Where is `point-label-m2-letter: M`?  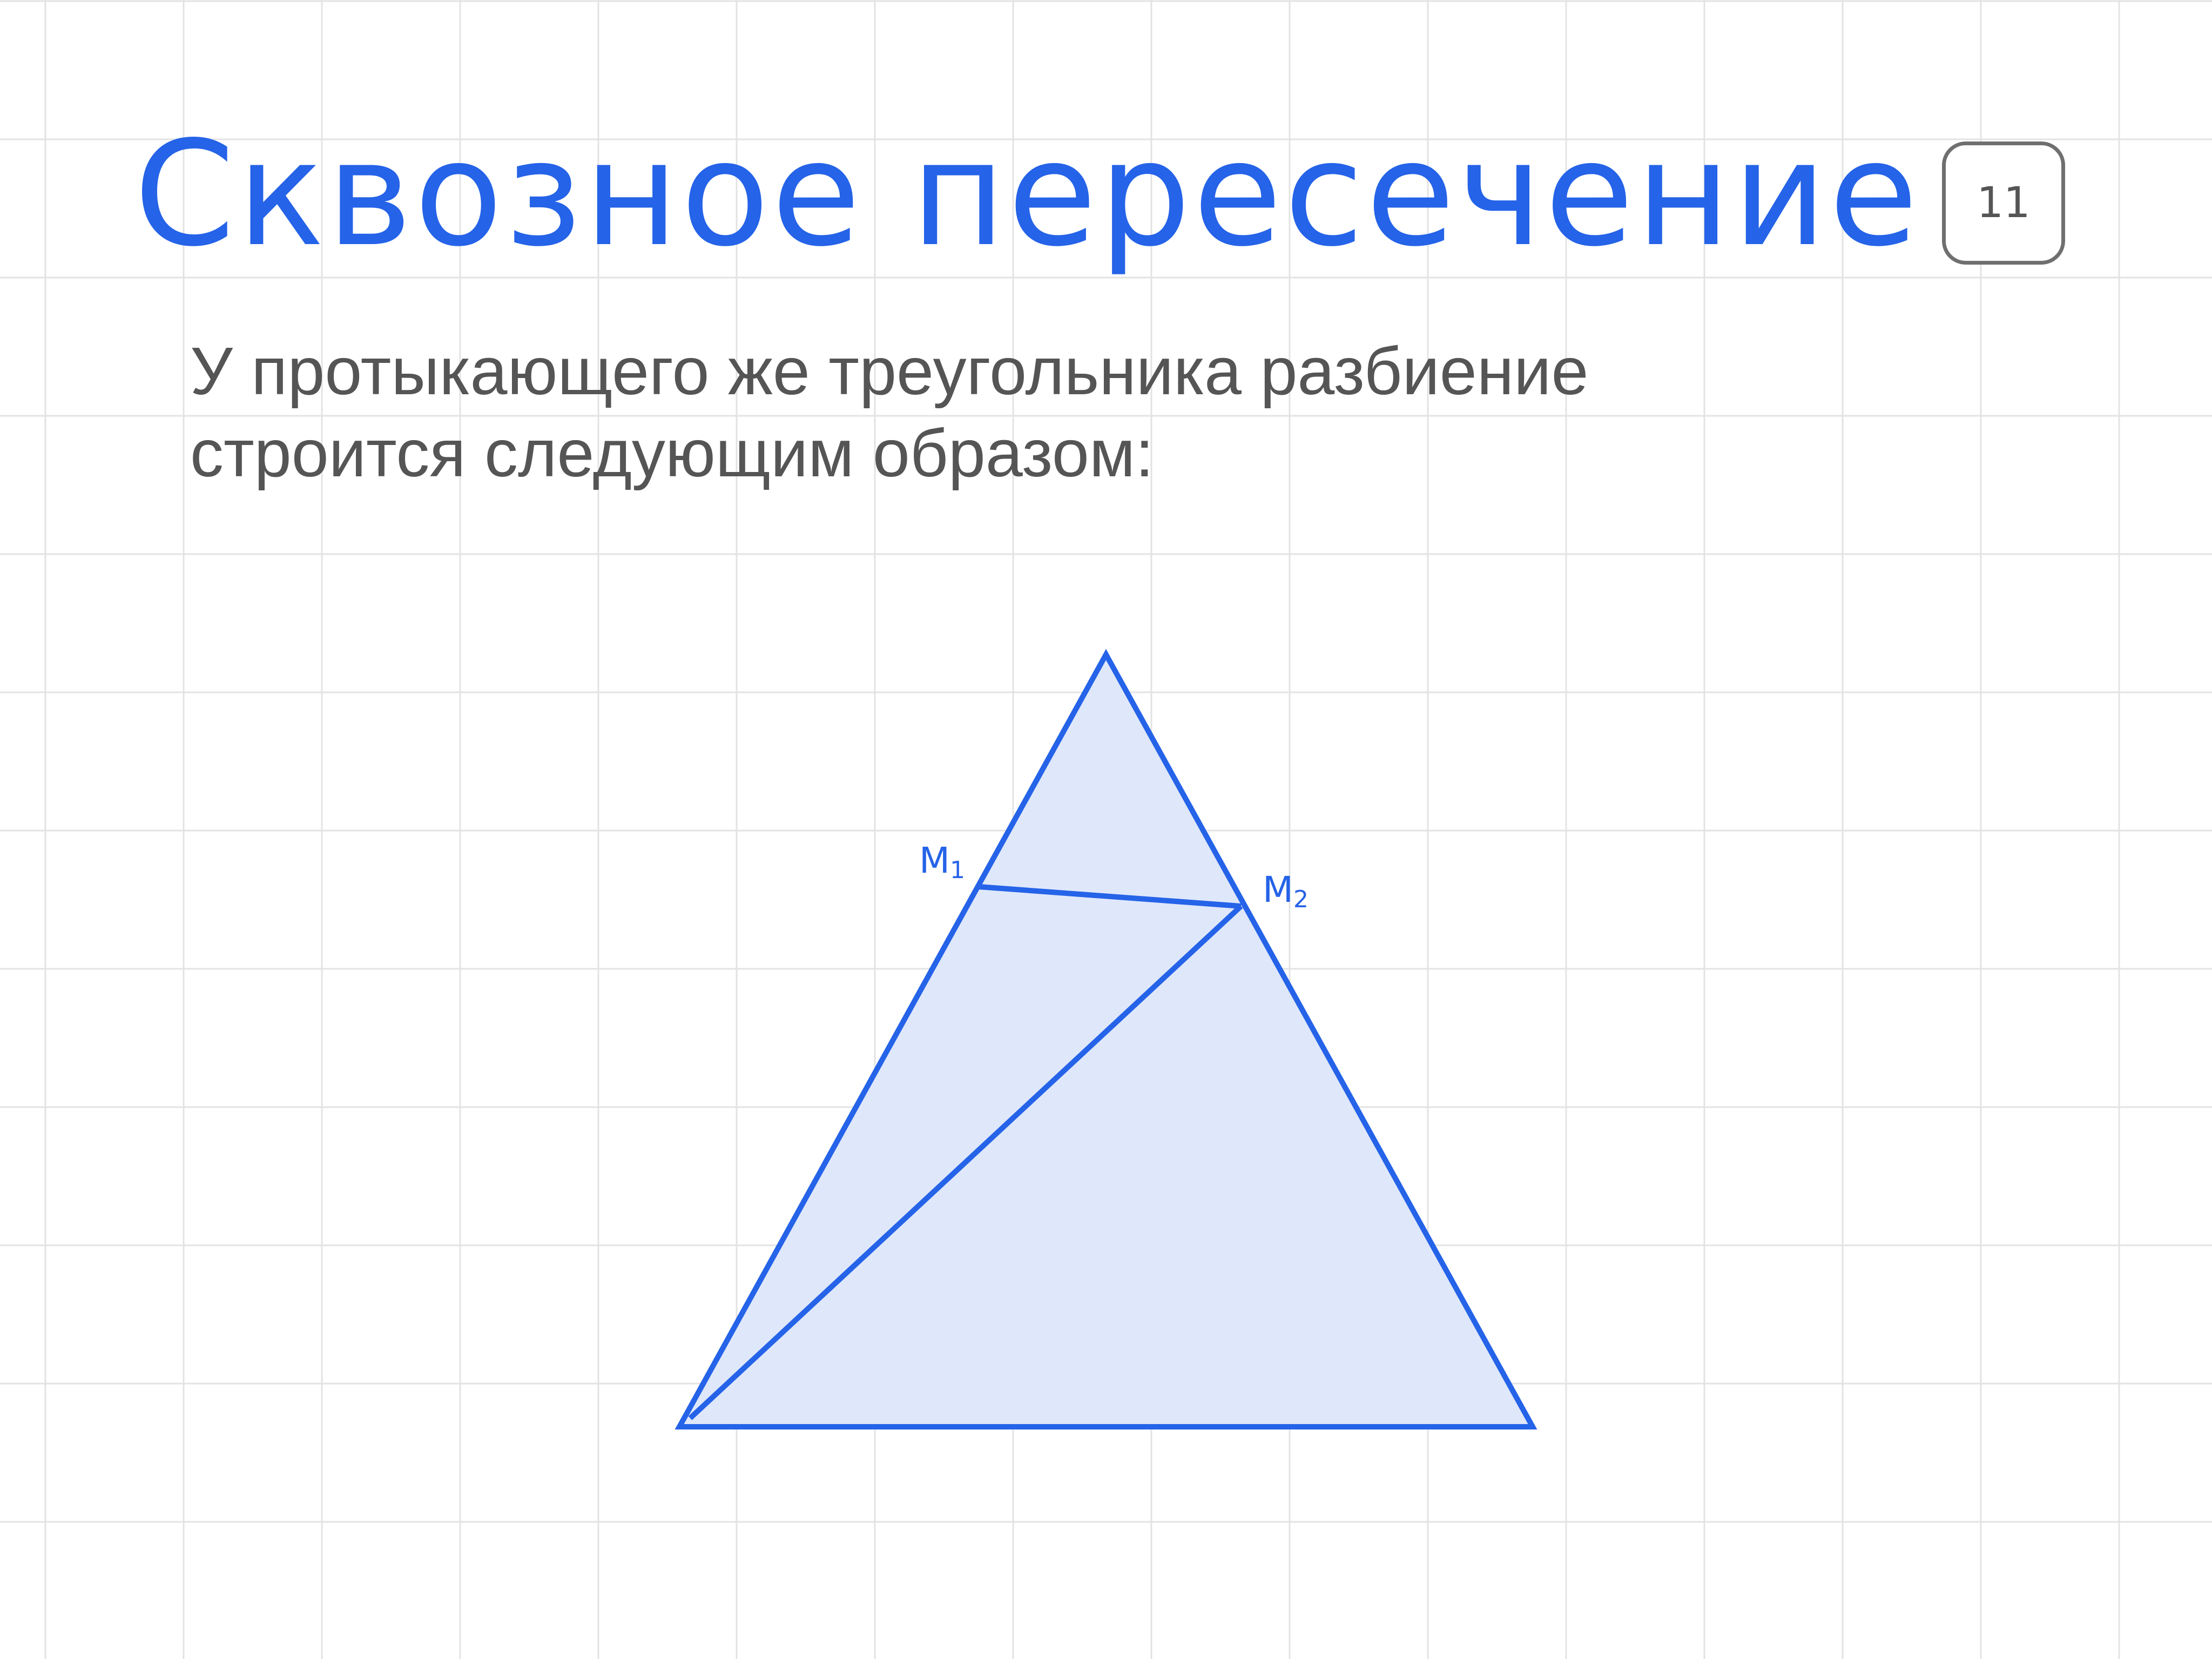 point-label-m2-letter: M is located at coordinates (1278, 890).